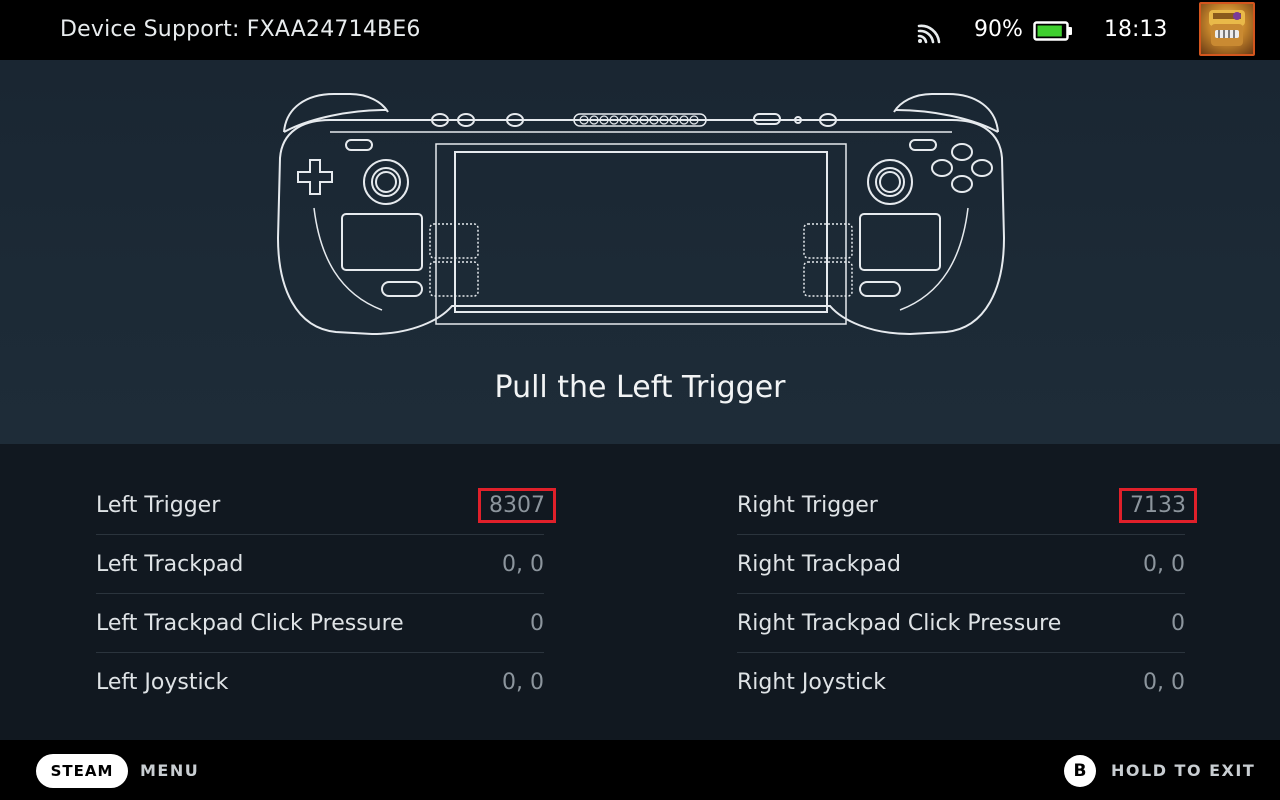 The image size is (1280, 800). What do you see at coordinates (326, 505) in the screenshot?
I see `readout-row-left-trigger: Left Trigger 8307` at bounding box center [326, 505].